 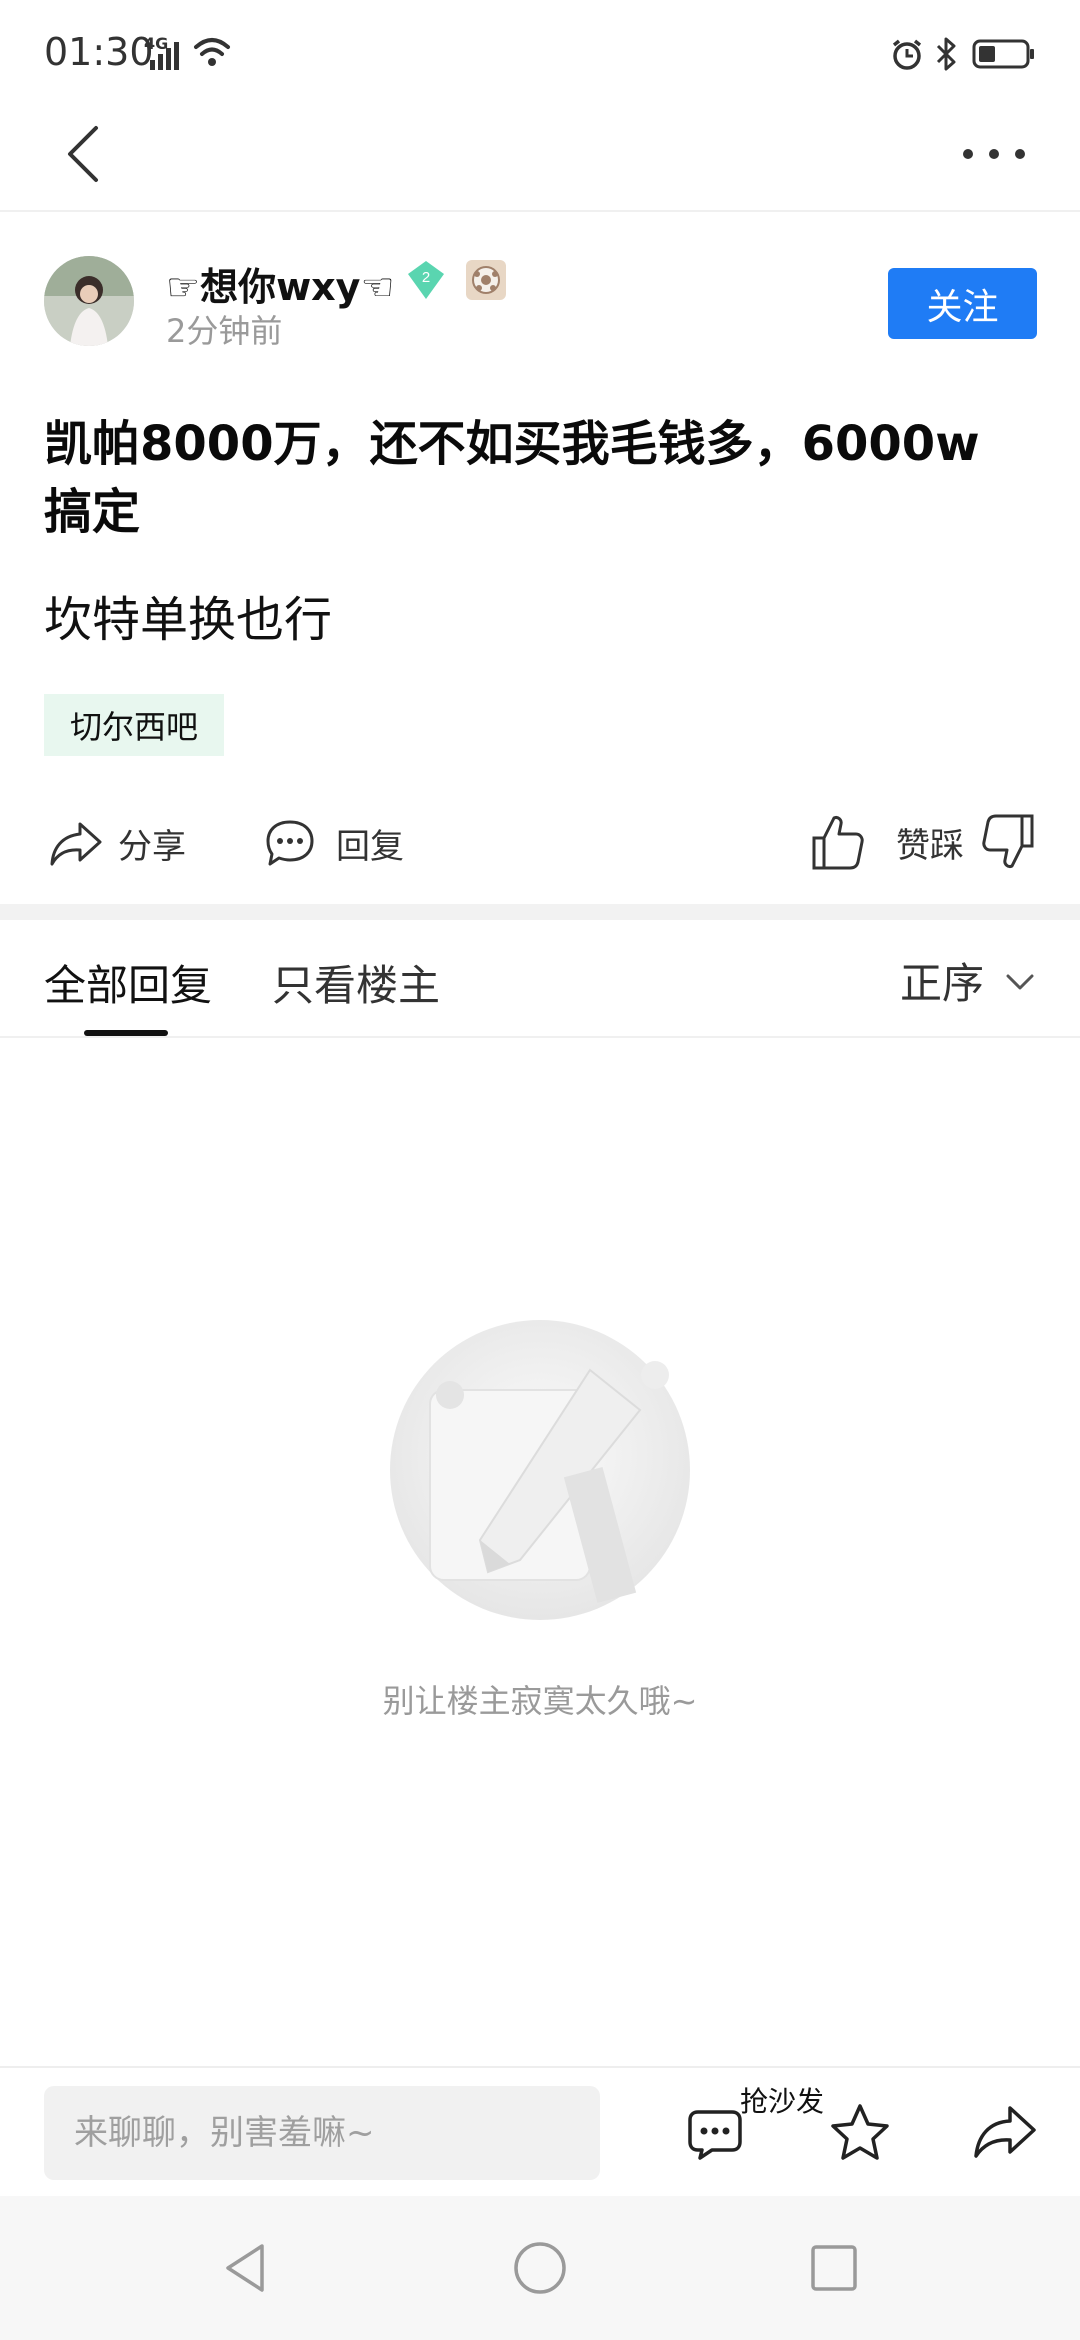 I want to click on sort-label: 正序, so click(x=941, y=983).